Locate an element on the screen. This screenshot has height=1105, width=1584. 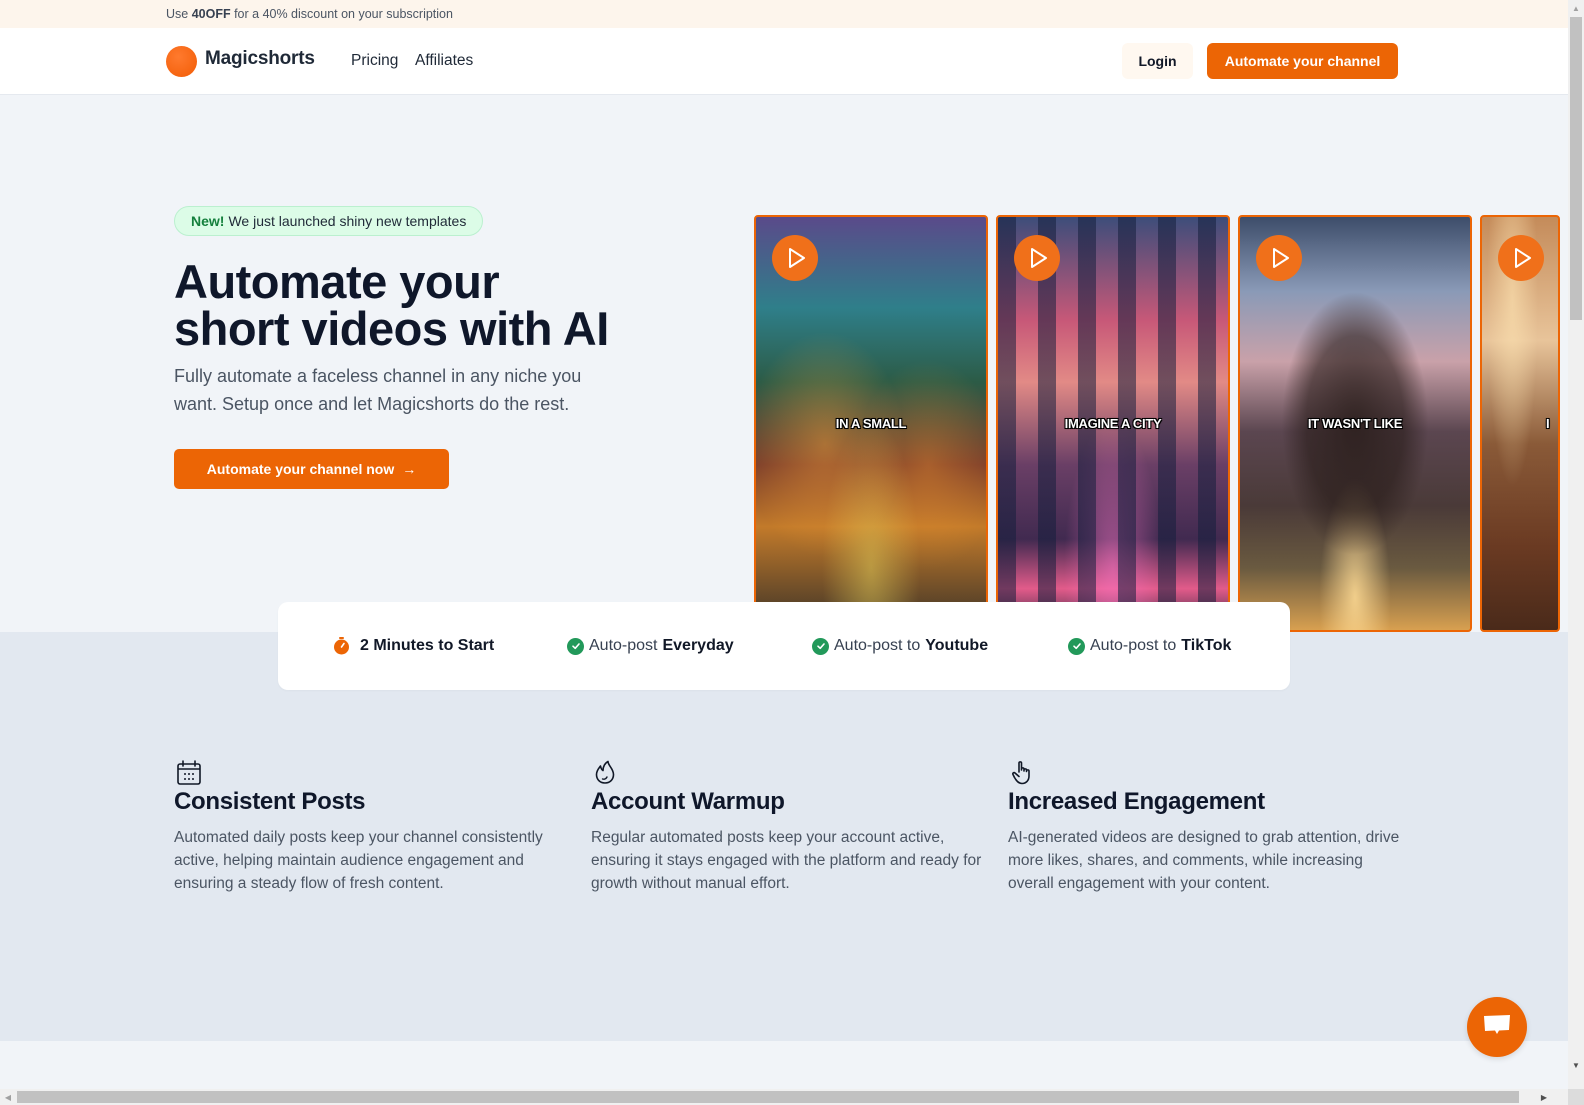
login-button: Login is located at coordinates (1157, 61).